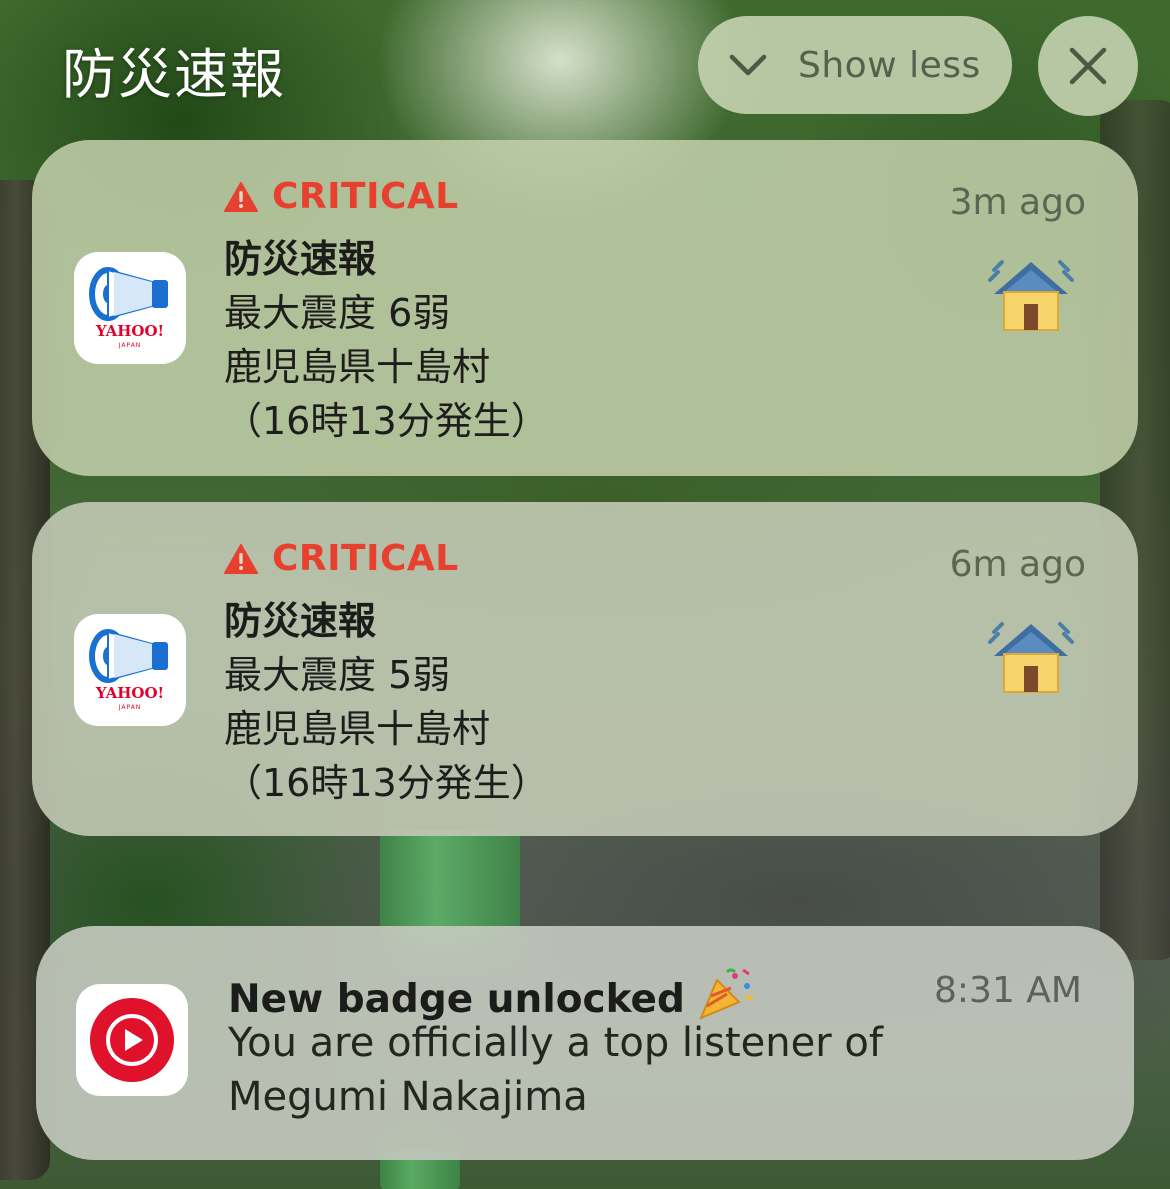  Describe the element at coordinates (1017, 202) in the screenshot. I see `notification-time: 3m ago` at that location.